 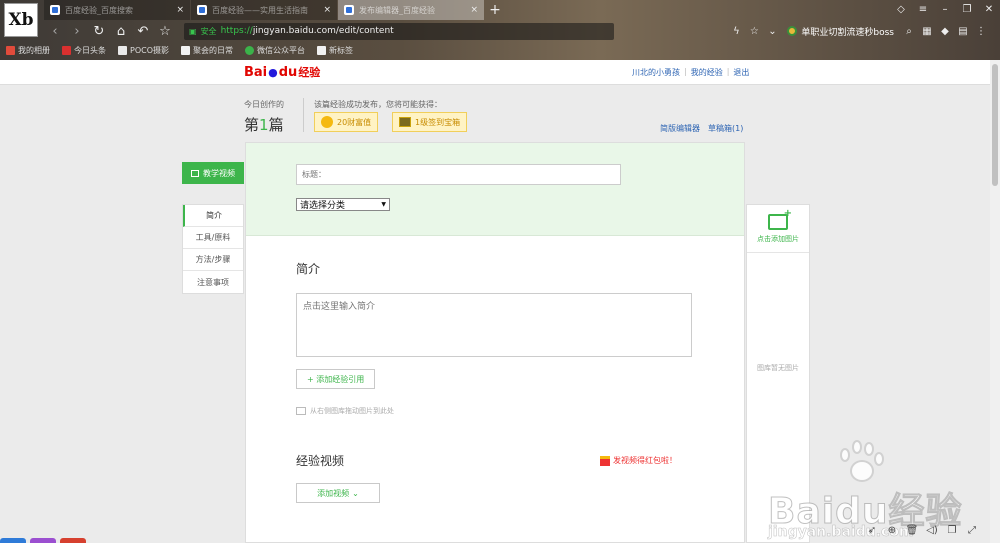 What do you see at coordinates (397, 10) in the screenshot?
I see `tab-label: 发布编辑器_百度经验` at bounding box center [397, 10].